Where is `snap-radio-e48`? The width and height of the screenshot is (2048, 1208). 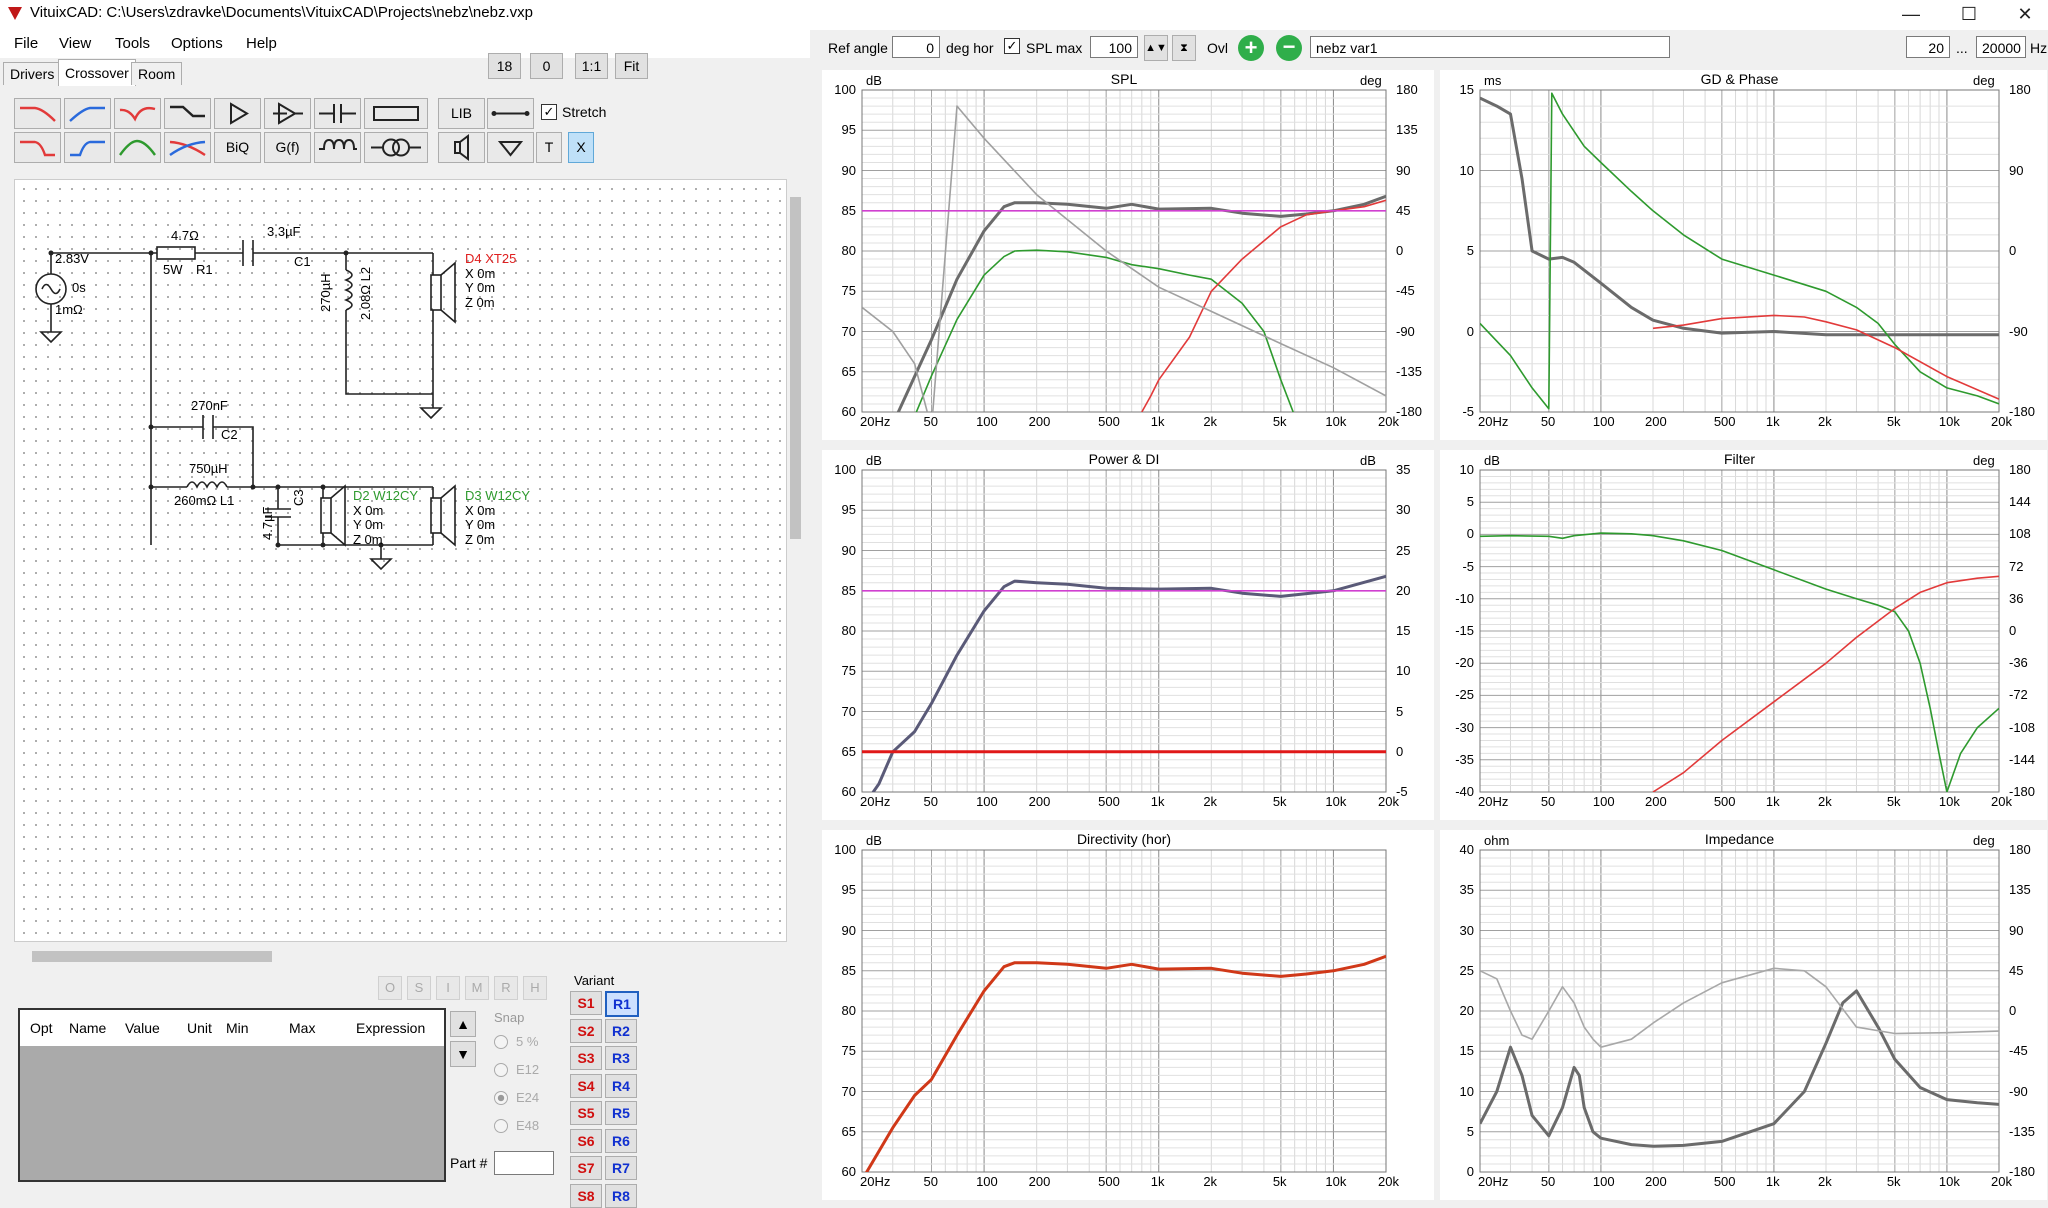
snap-radio-e48 is located at coordinates (501, 1126).